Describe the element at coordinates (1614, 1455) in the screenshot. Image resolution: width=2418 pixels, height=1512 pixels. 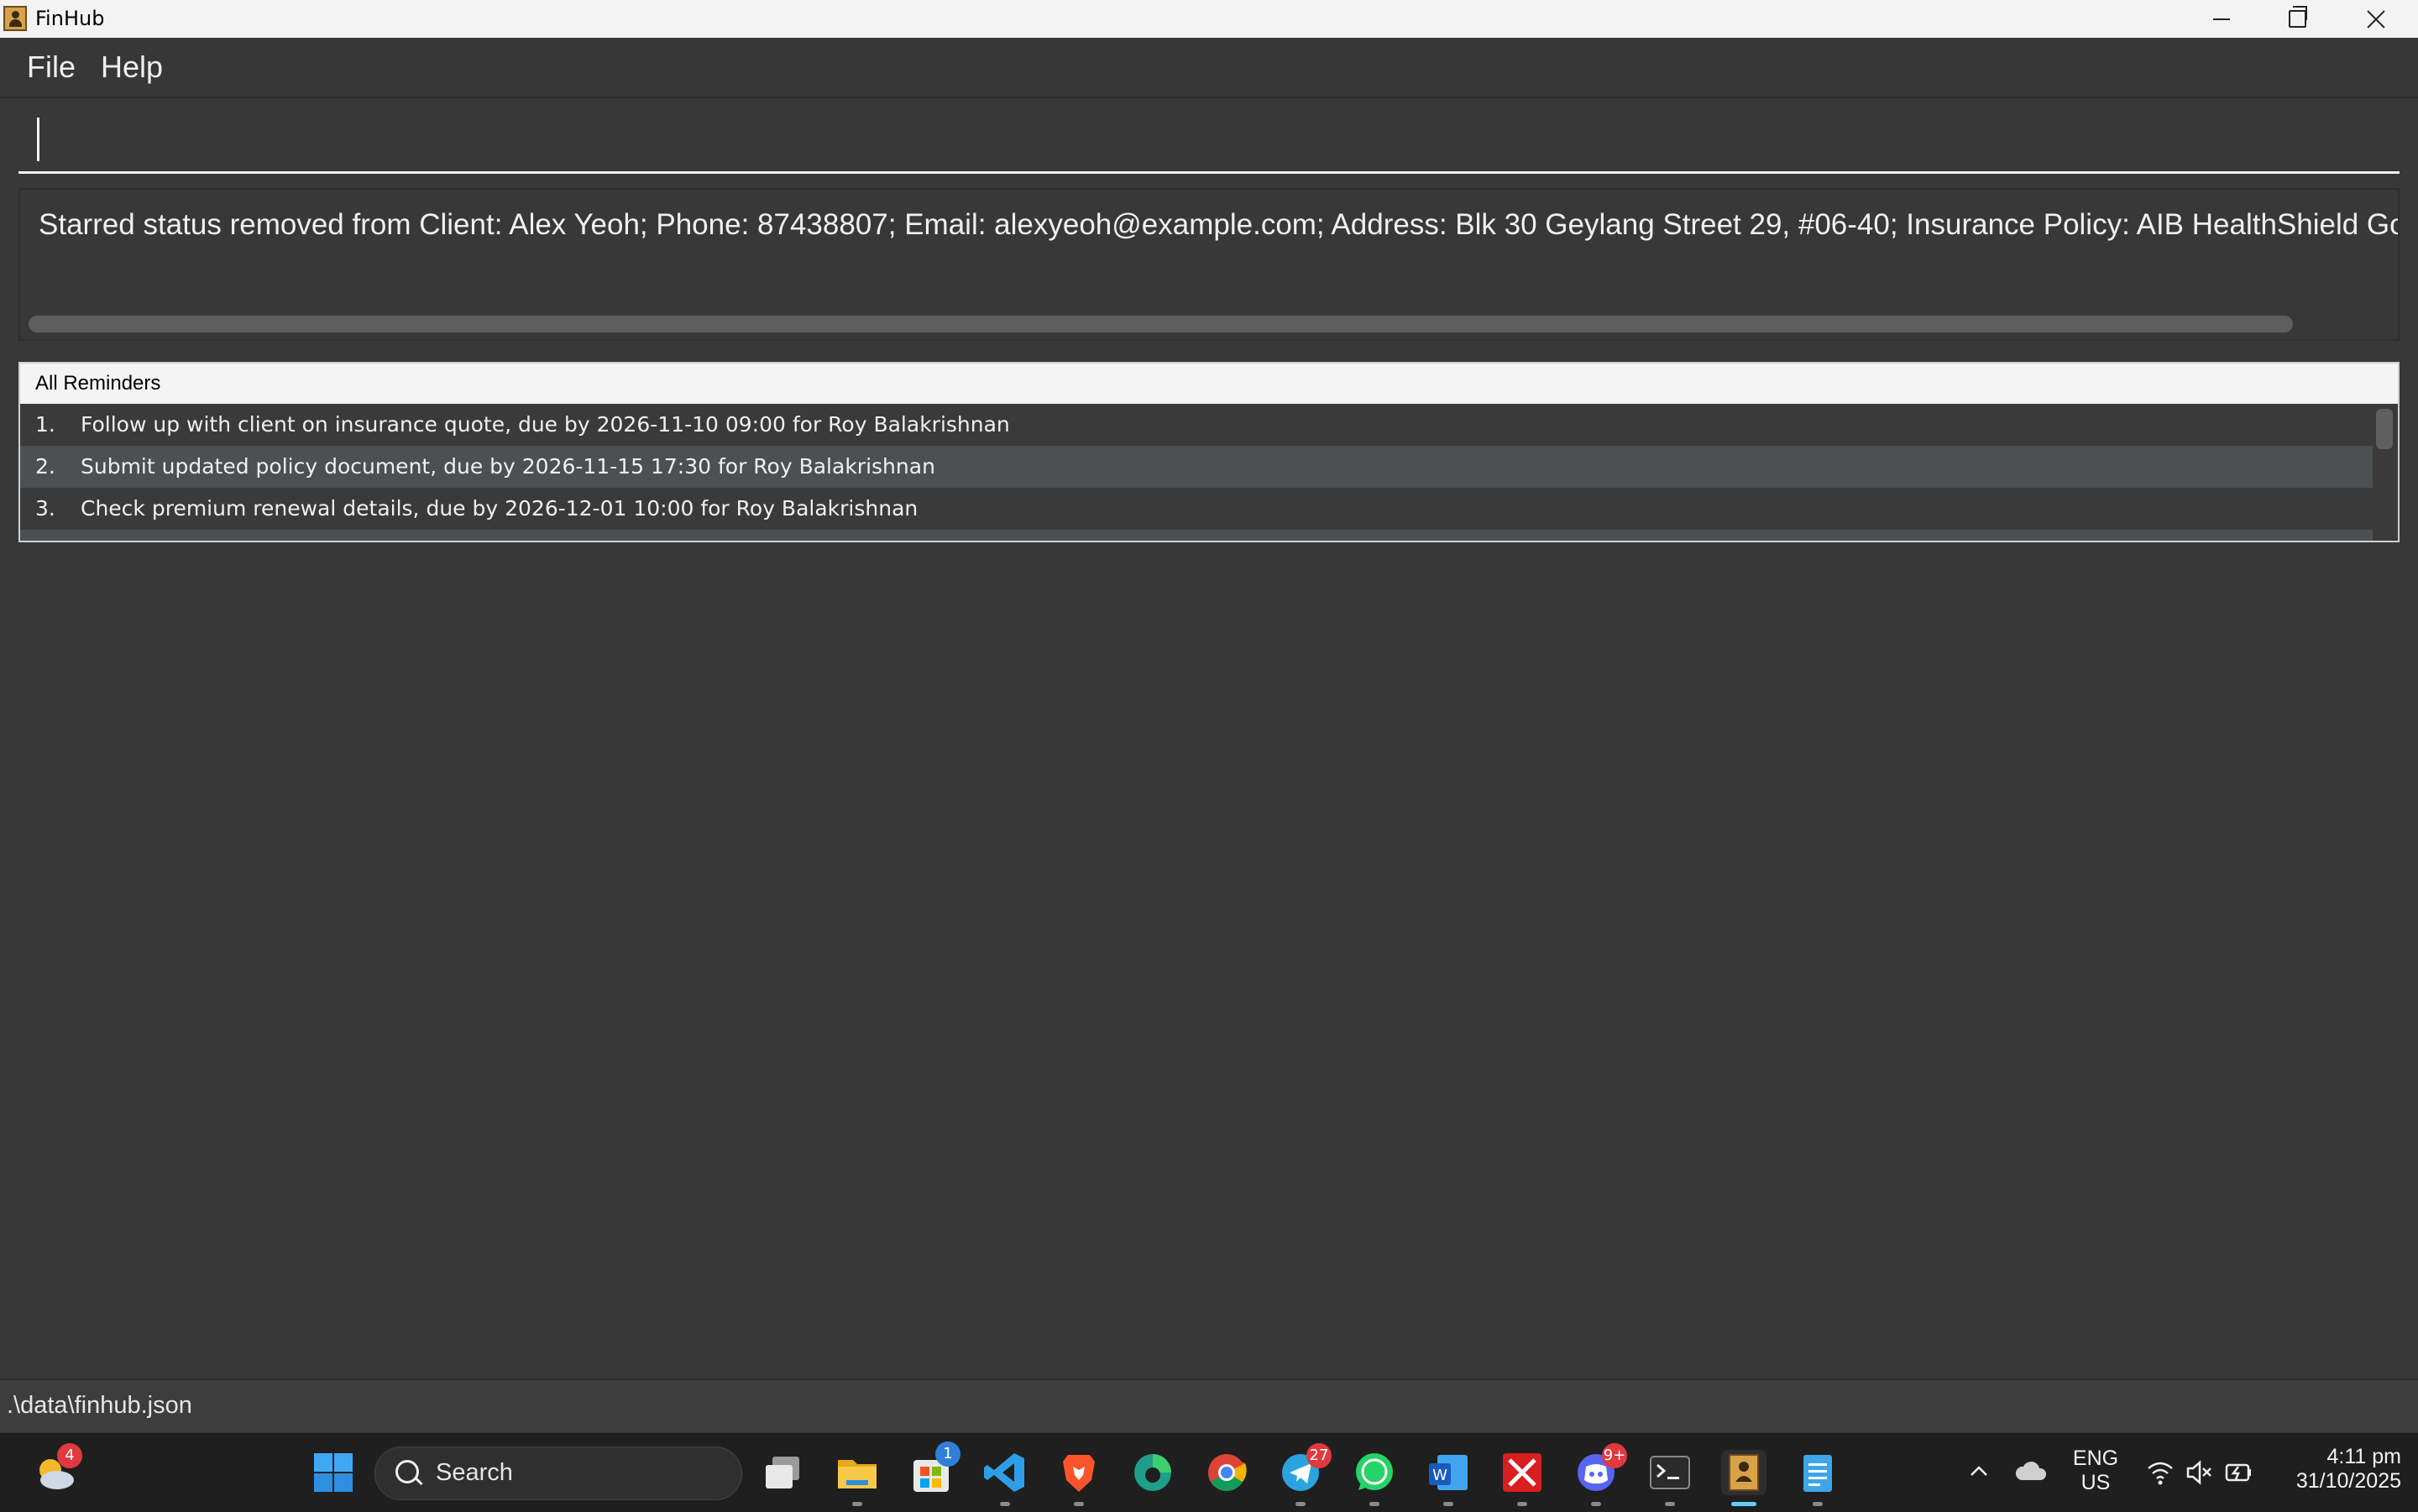
I see `discord-badge: 9+` at that location.